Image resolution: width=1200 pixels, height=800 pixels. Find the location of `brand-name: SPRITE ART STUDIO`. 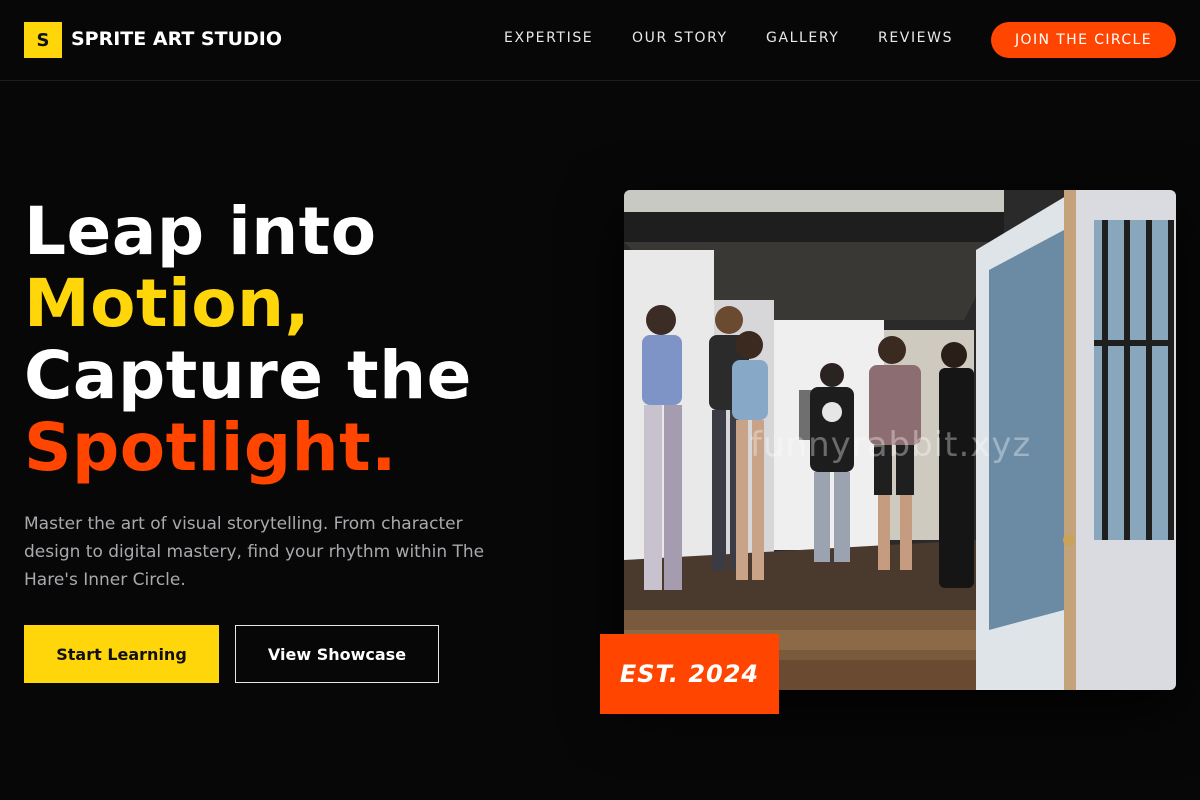

brand-name: SPRITE ART STUDIO is located at coordinates (176, 39).